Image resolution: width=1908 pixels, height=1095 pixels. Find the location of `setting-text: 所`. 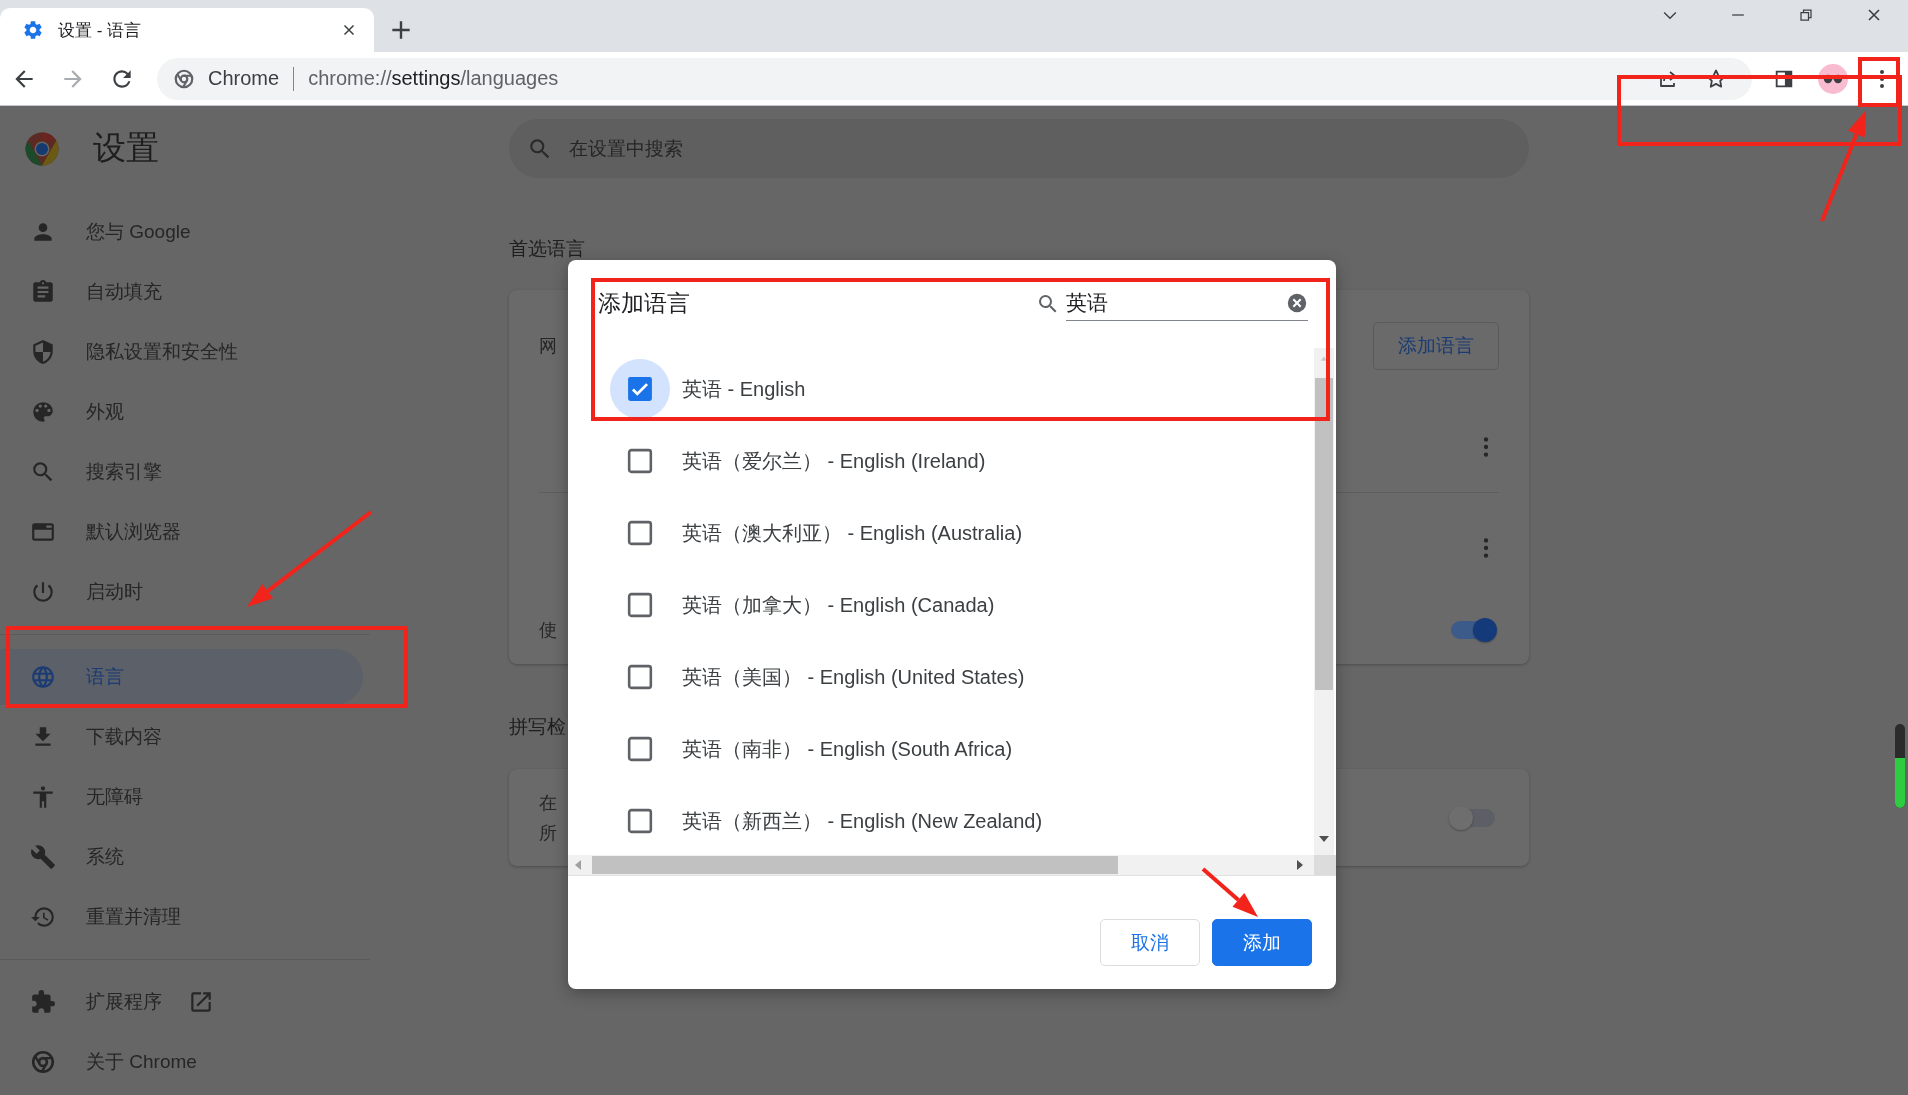

setting-text: 所 is located at coordinates (548, 833).